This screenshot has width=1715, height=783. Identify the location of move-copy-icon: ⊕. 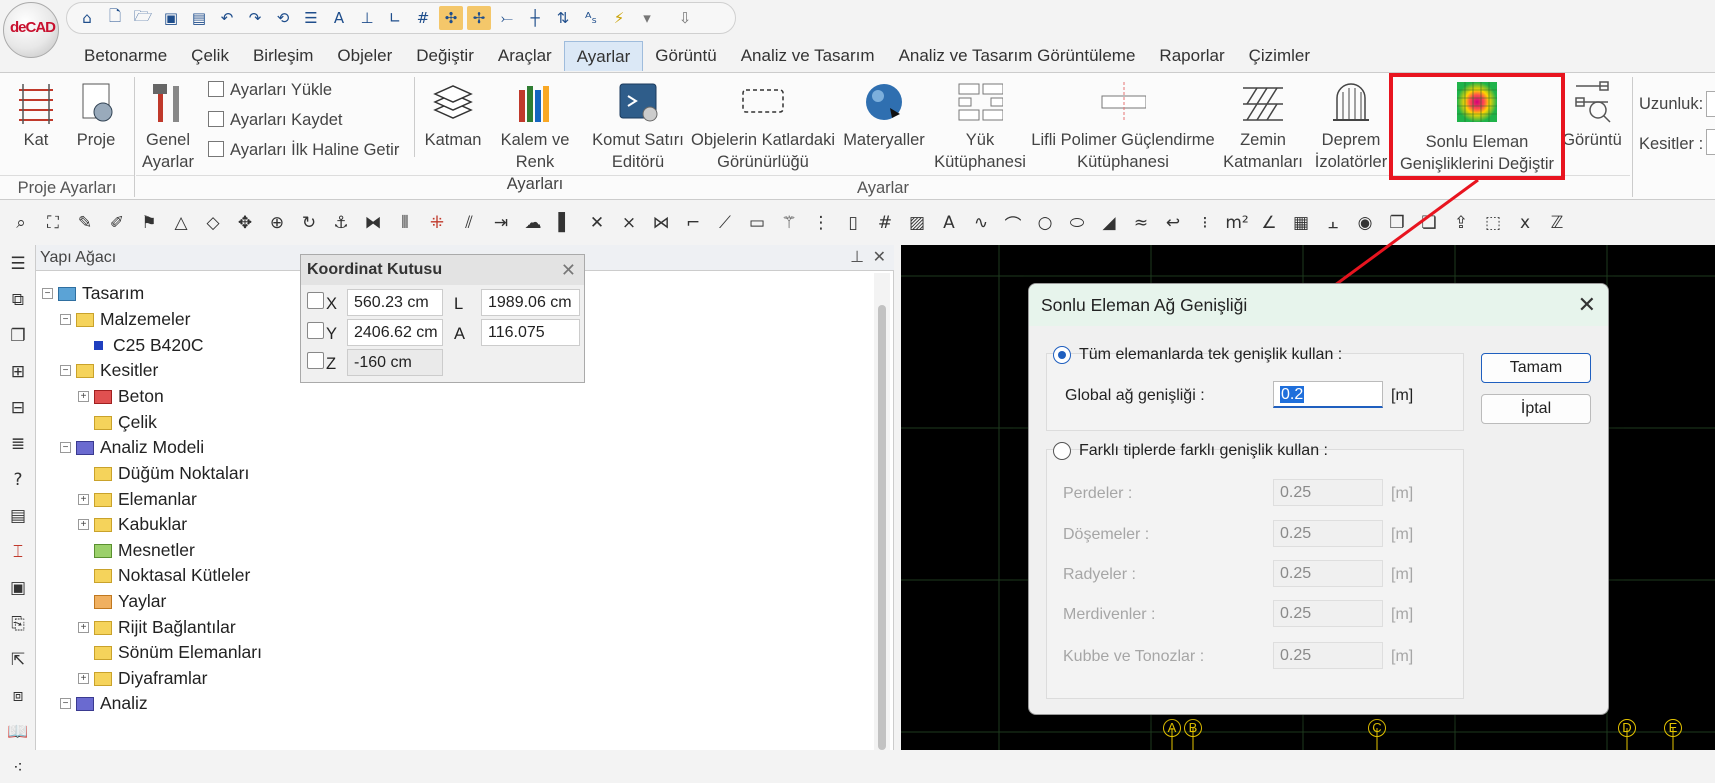
(277, 223).